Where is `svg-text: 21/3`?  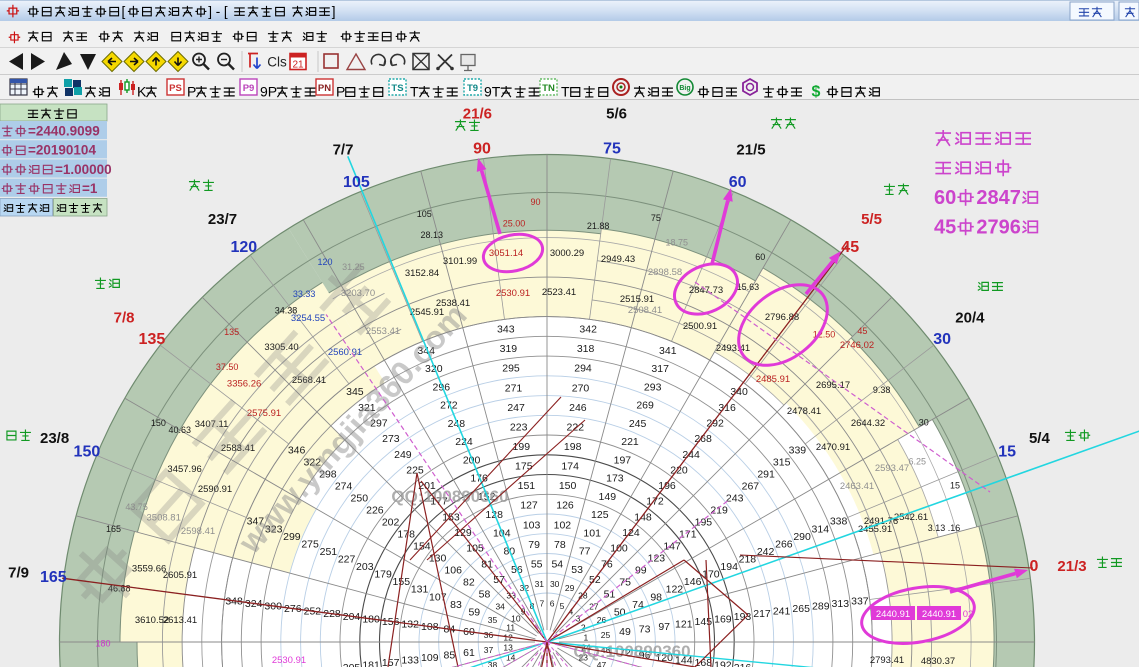 svg-text: 21/3 is located at coordinates (1071, 566).